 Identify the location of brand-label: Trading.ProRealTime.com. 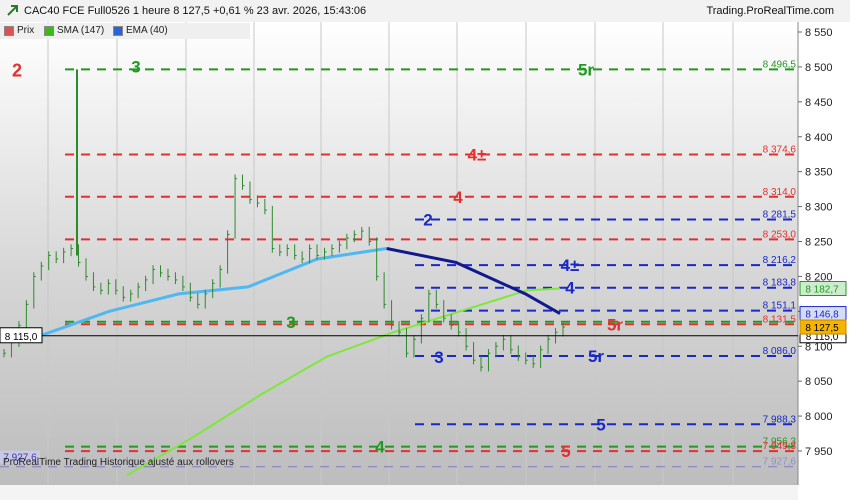
(770, 11).